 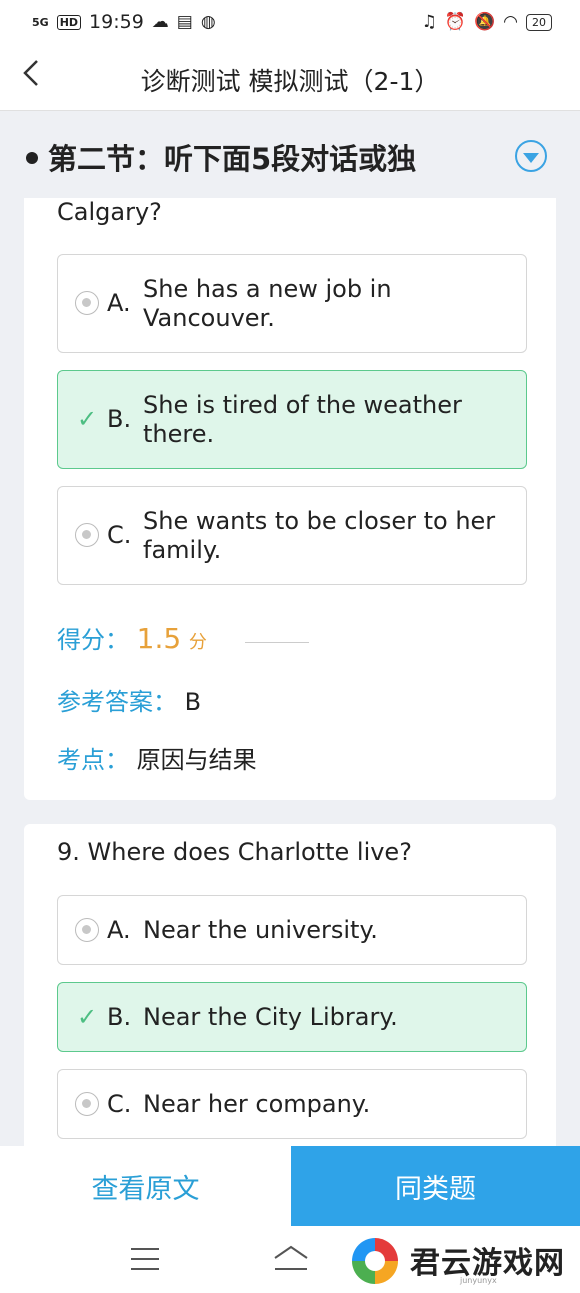 I want to click on home-icon, so click(x=291, y=1260).